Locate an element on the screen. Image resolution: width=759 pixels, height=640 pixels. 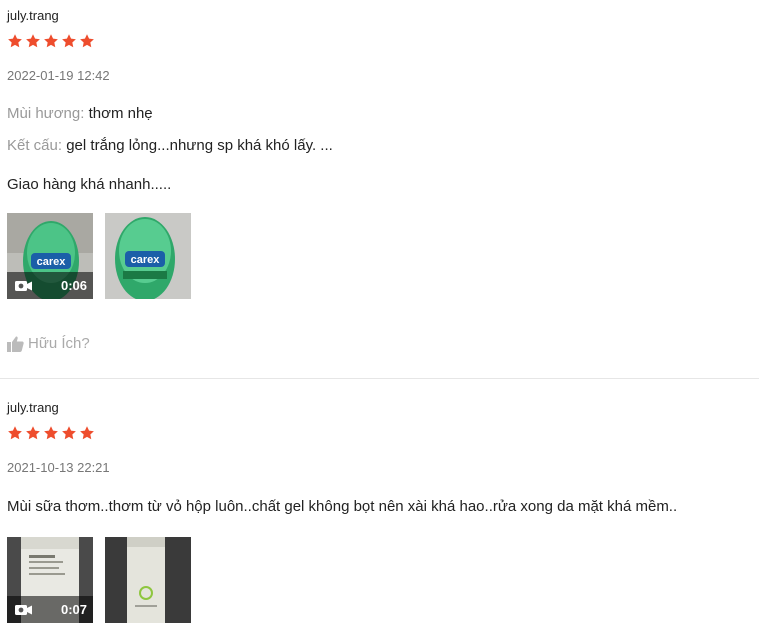
video-thumbnail: carex 0:06 is located at coordinates (50, 256).